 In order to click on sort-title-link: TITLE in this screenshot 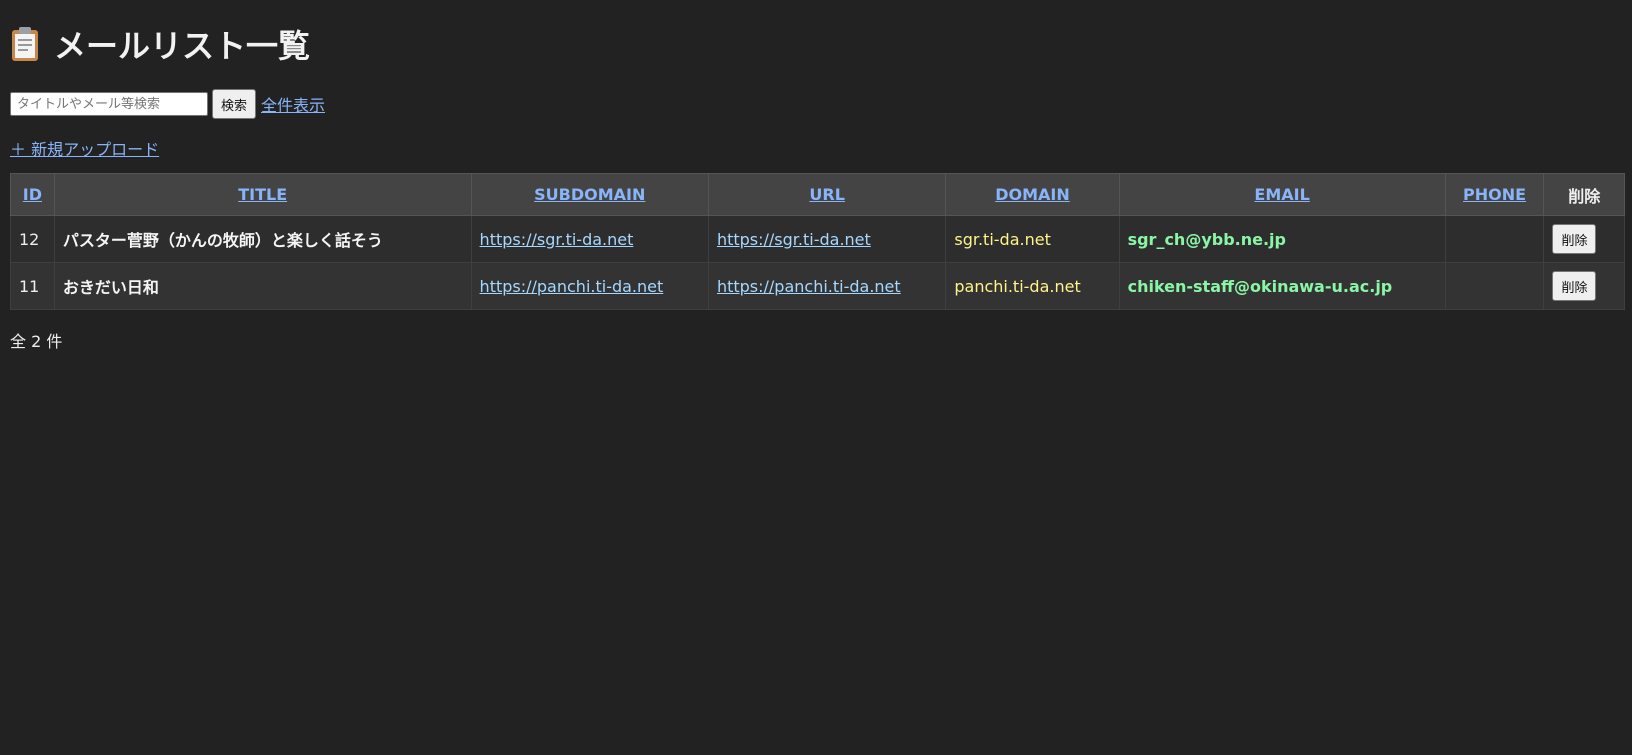, I will do `click(262, 194)`.